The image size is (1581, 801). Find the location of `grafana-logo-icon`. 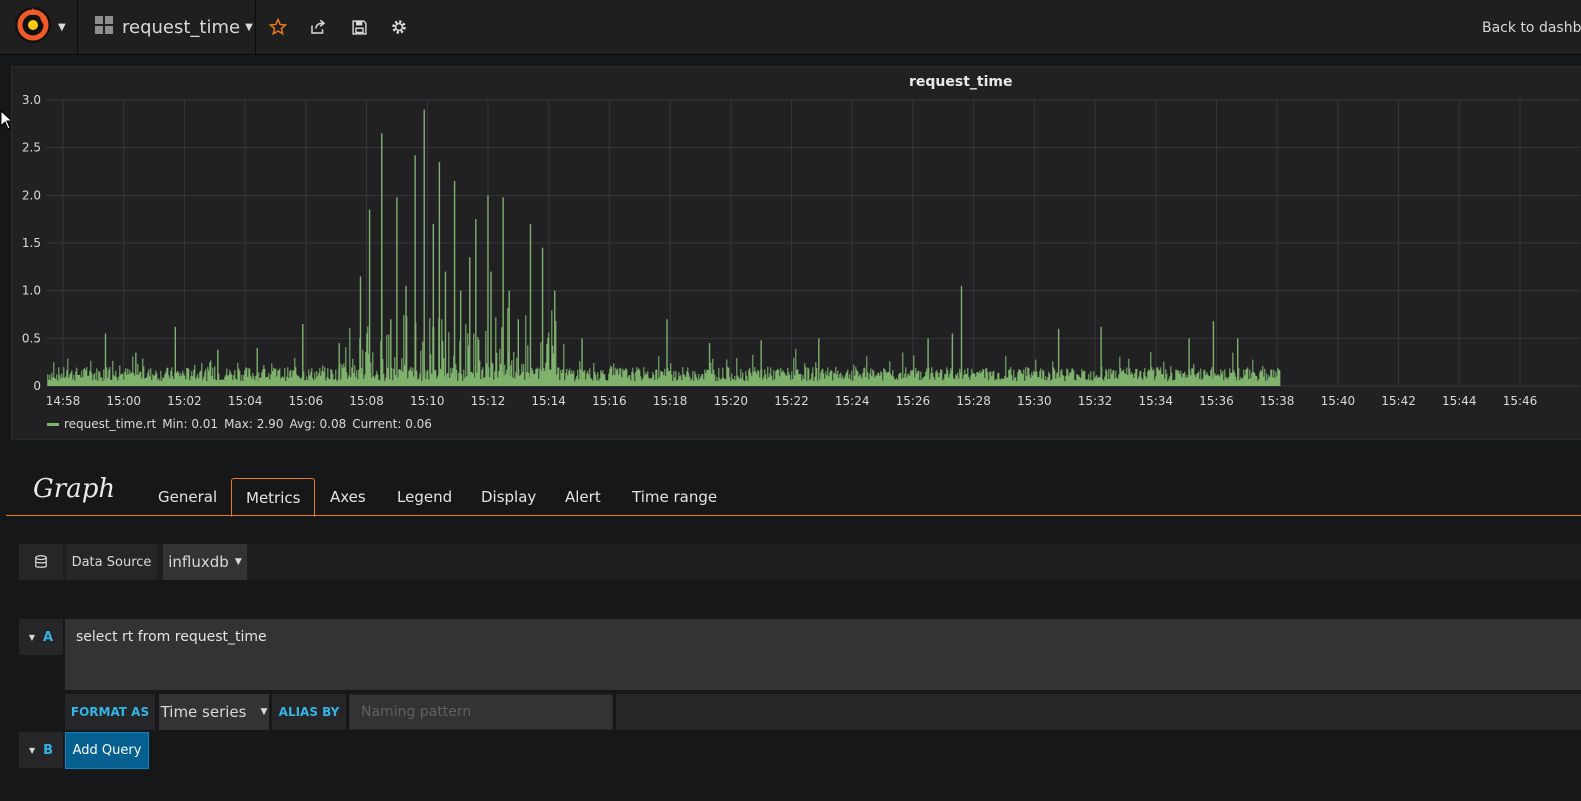

grafana-logo-icon is located at coordinates (33, 27).